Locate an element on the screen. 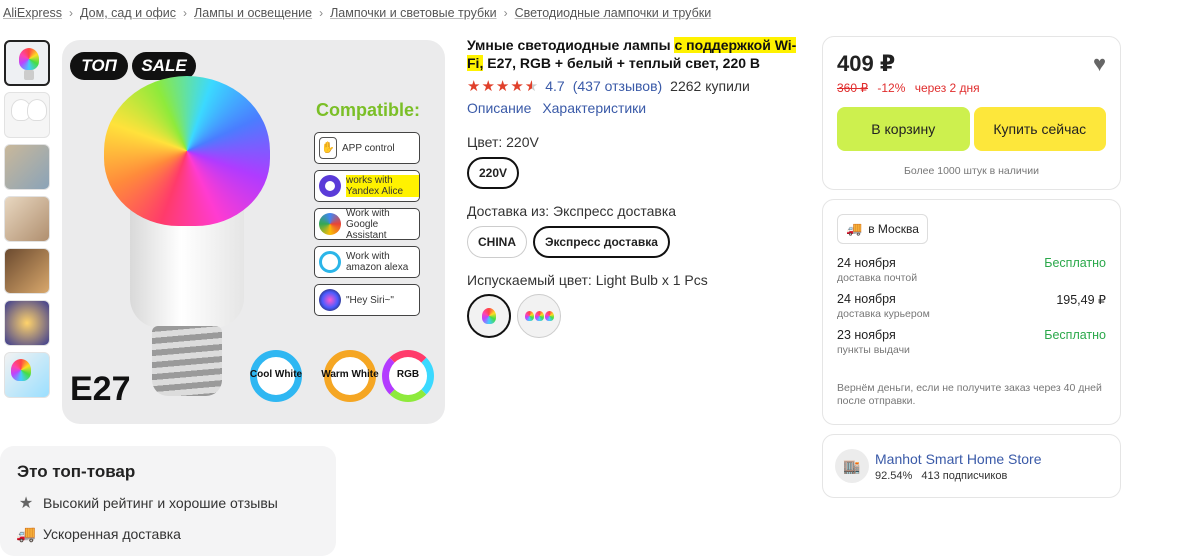 The height and width of the screenshot is (556, 1200). description-link: Описание is located at coordinates (499, 108).